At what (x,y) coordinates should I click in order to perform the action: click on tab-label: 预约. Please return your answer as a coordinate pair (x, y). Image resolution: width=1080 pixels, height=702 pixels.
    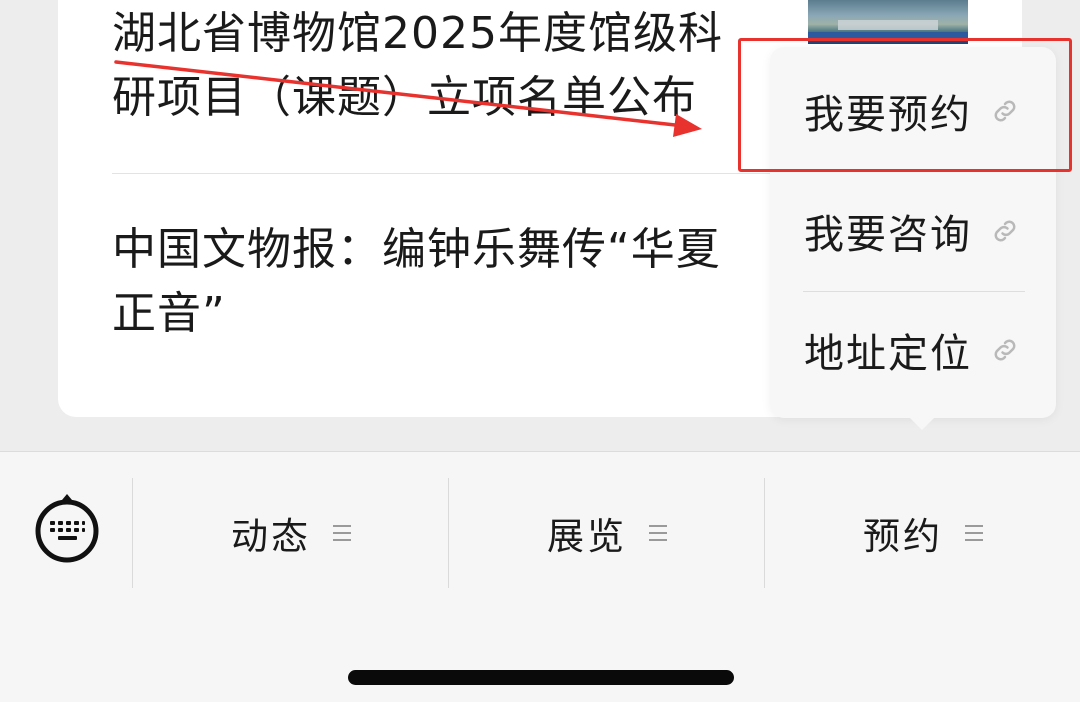
    Looking at the image, I should click on (903, 536).